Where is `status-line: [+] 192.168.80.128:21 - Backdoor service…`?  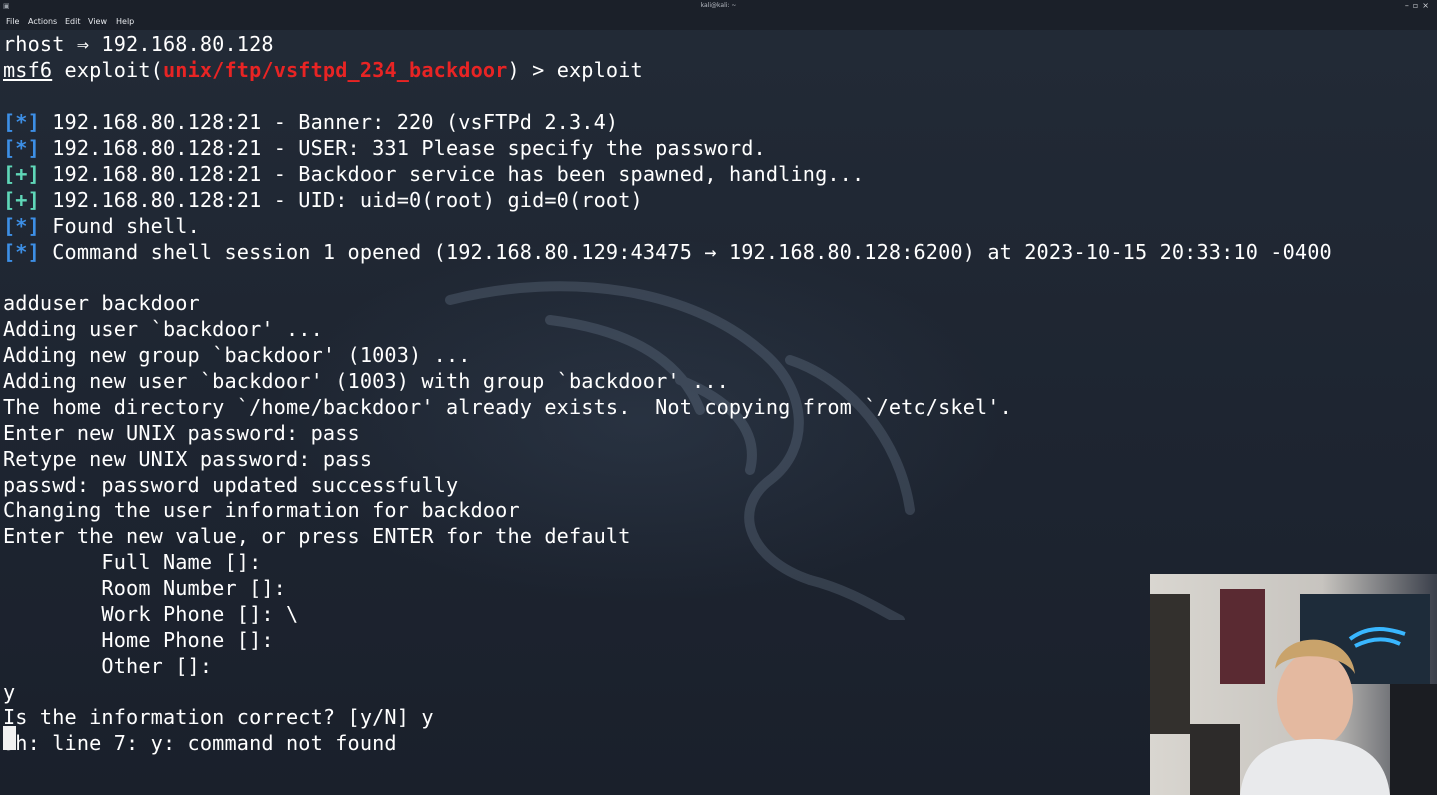 status-line: [+] 192.168.80.128:21 - Backdoor service… is located at coordinates (433, 174).